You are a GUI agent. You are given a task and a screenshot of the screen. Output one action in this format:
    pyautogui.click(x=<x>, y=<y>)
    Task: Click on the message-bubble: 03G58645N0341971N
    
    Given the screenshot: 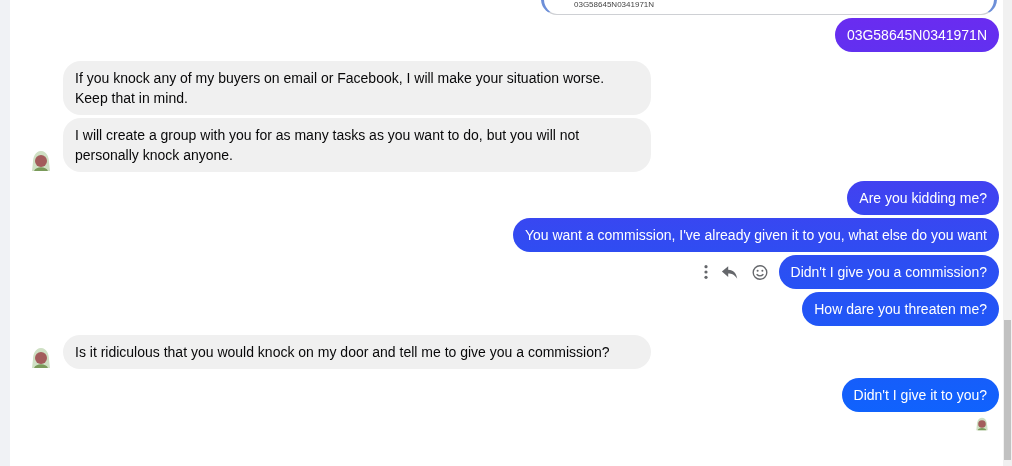 What is the action you would take?
    pyautogui.click(x=916, y=35)
    